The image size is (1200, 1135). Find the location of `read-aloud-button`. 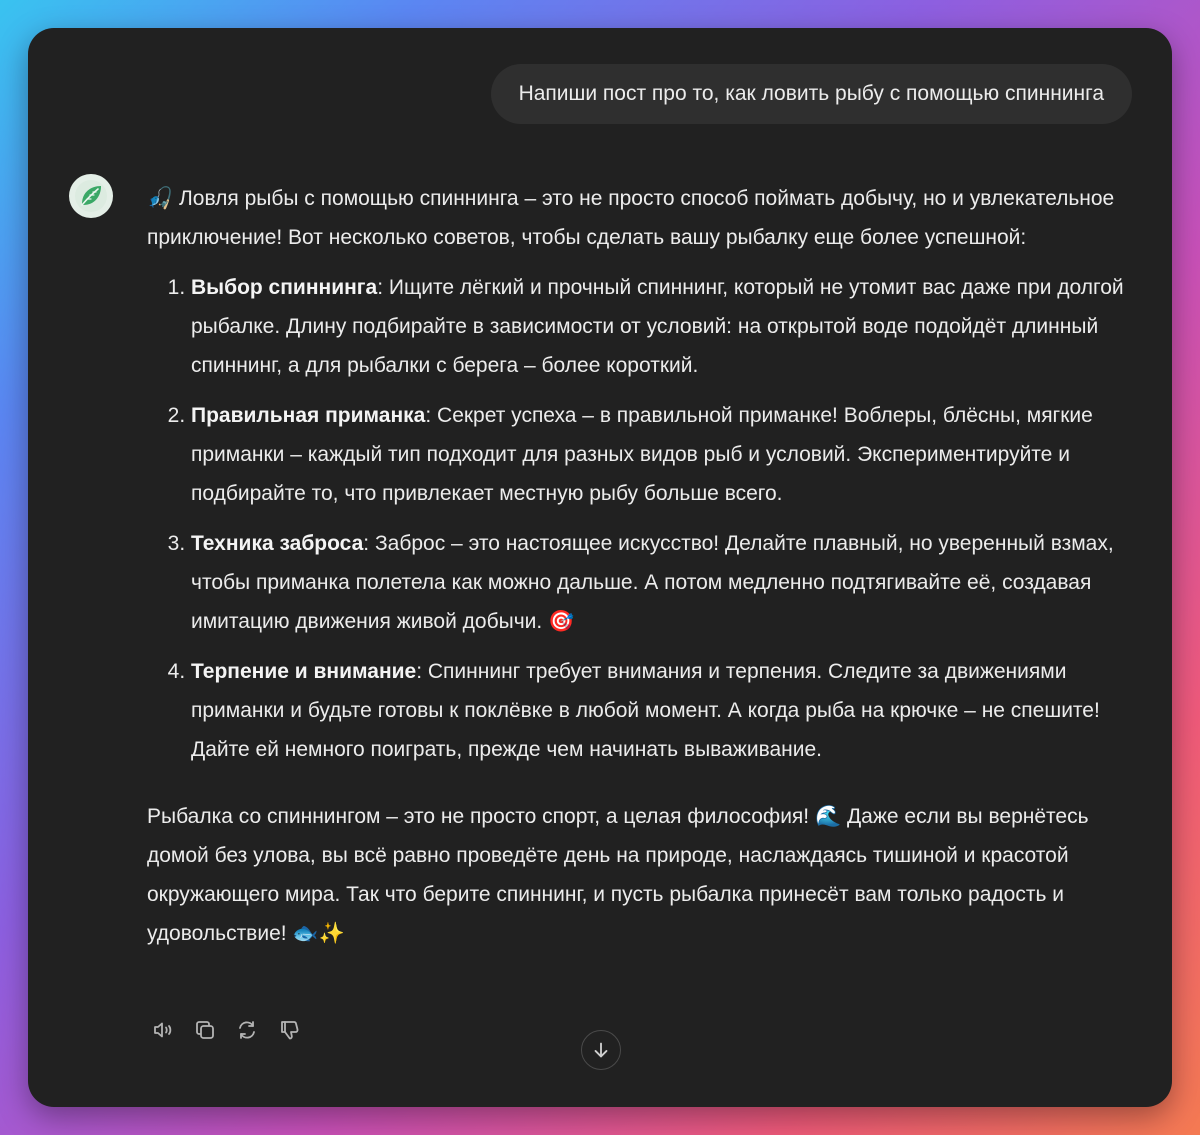

read-aloud-button is located at coordinates (163, 1030).